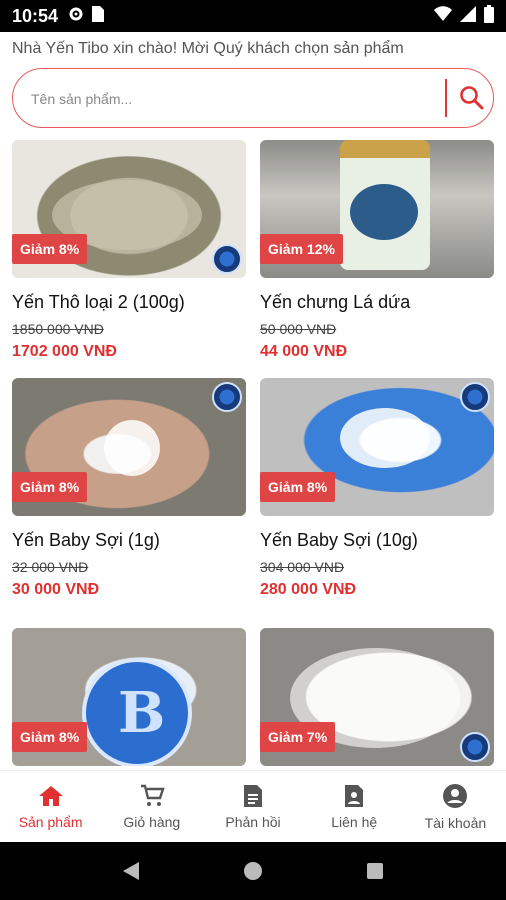  What do you see at coordinates (56, 589) in the screenshot?
I see `new-price: 30 000 VNĐ` at bounding box center [56, 589].